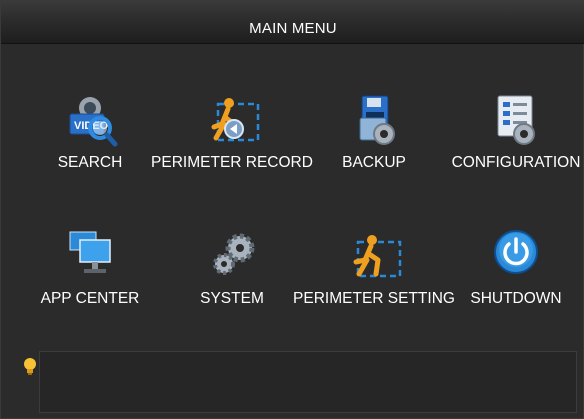  I want to click on perimeter-record-icon, so click(235, 120).